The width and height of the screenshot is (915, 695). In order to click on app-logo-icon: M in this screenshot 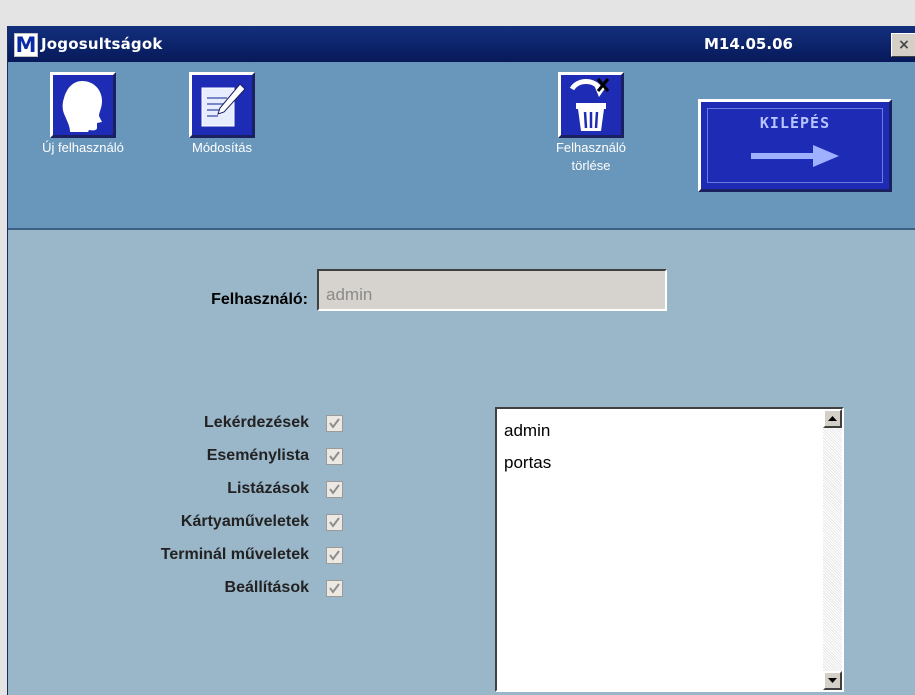, I will do `click(26, 45)`.